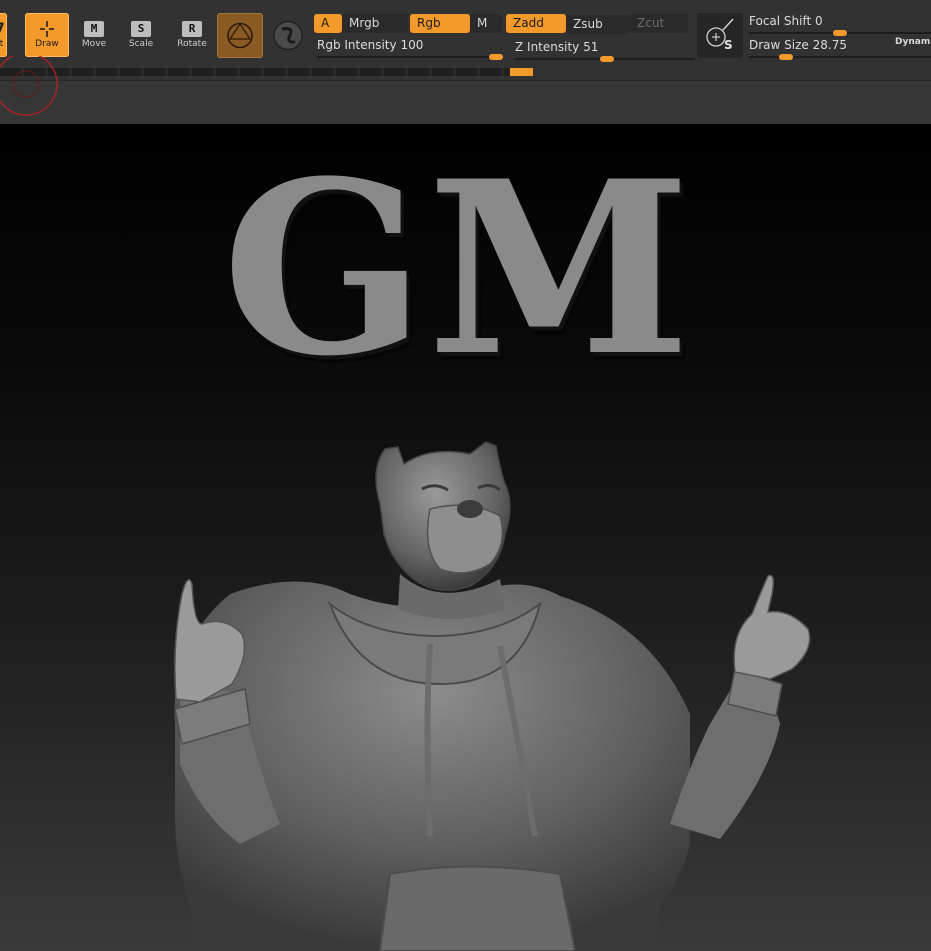 The width and height of the screenshot is (931, 951). I want to click on draw-size-thumb, so click(786, 57).